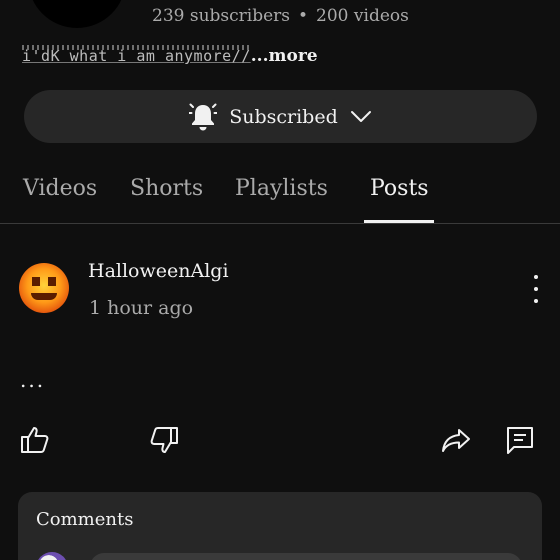 Image resolution: width=560 pixels, height=560 pixels. What do you see at coordinates (85, 519) in the screenshot?
I see `comments-title: Comments` at bounding box center [85, 519].